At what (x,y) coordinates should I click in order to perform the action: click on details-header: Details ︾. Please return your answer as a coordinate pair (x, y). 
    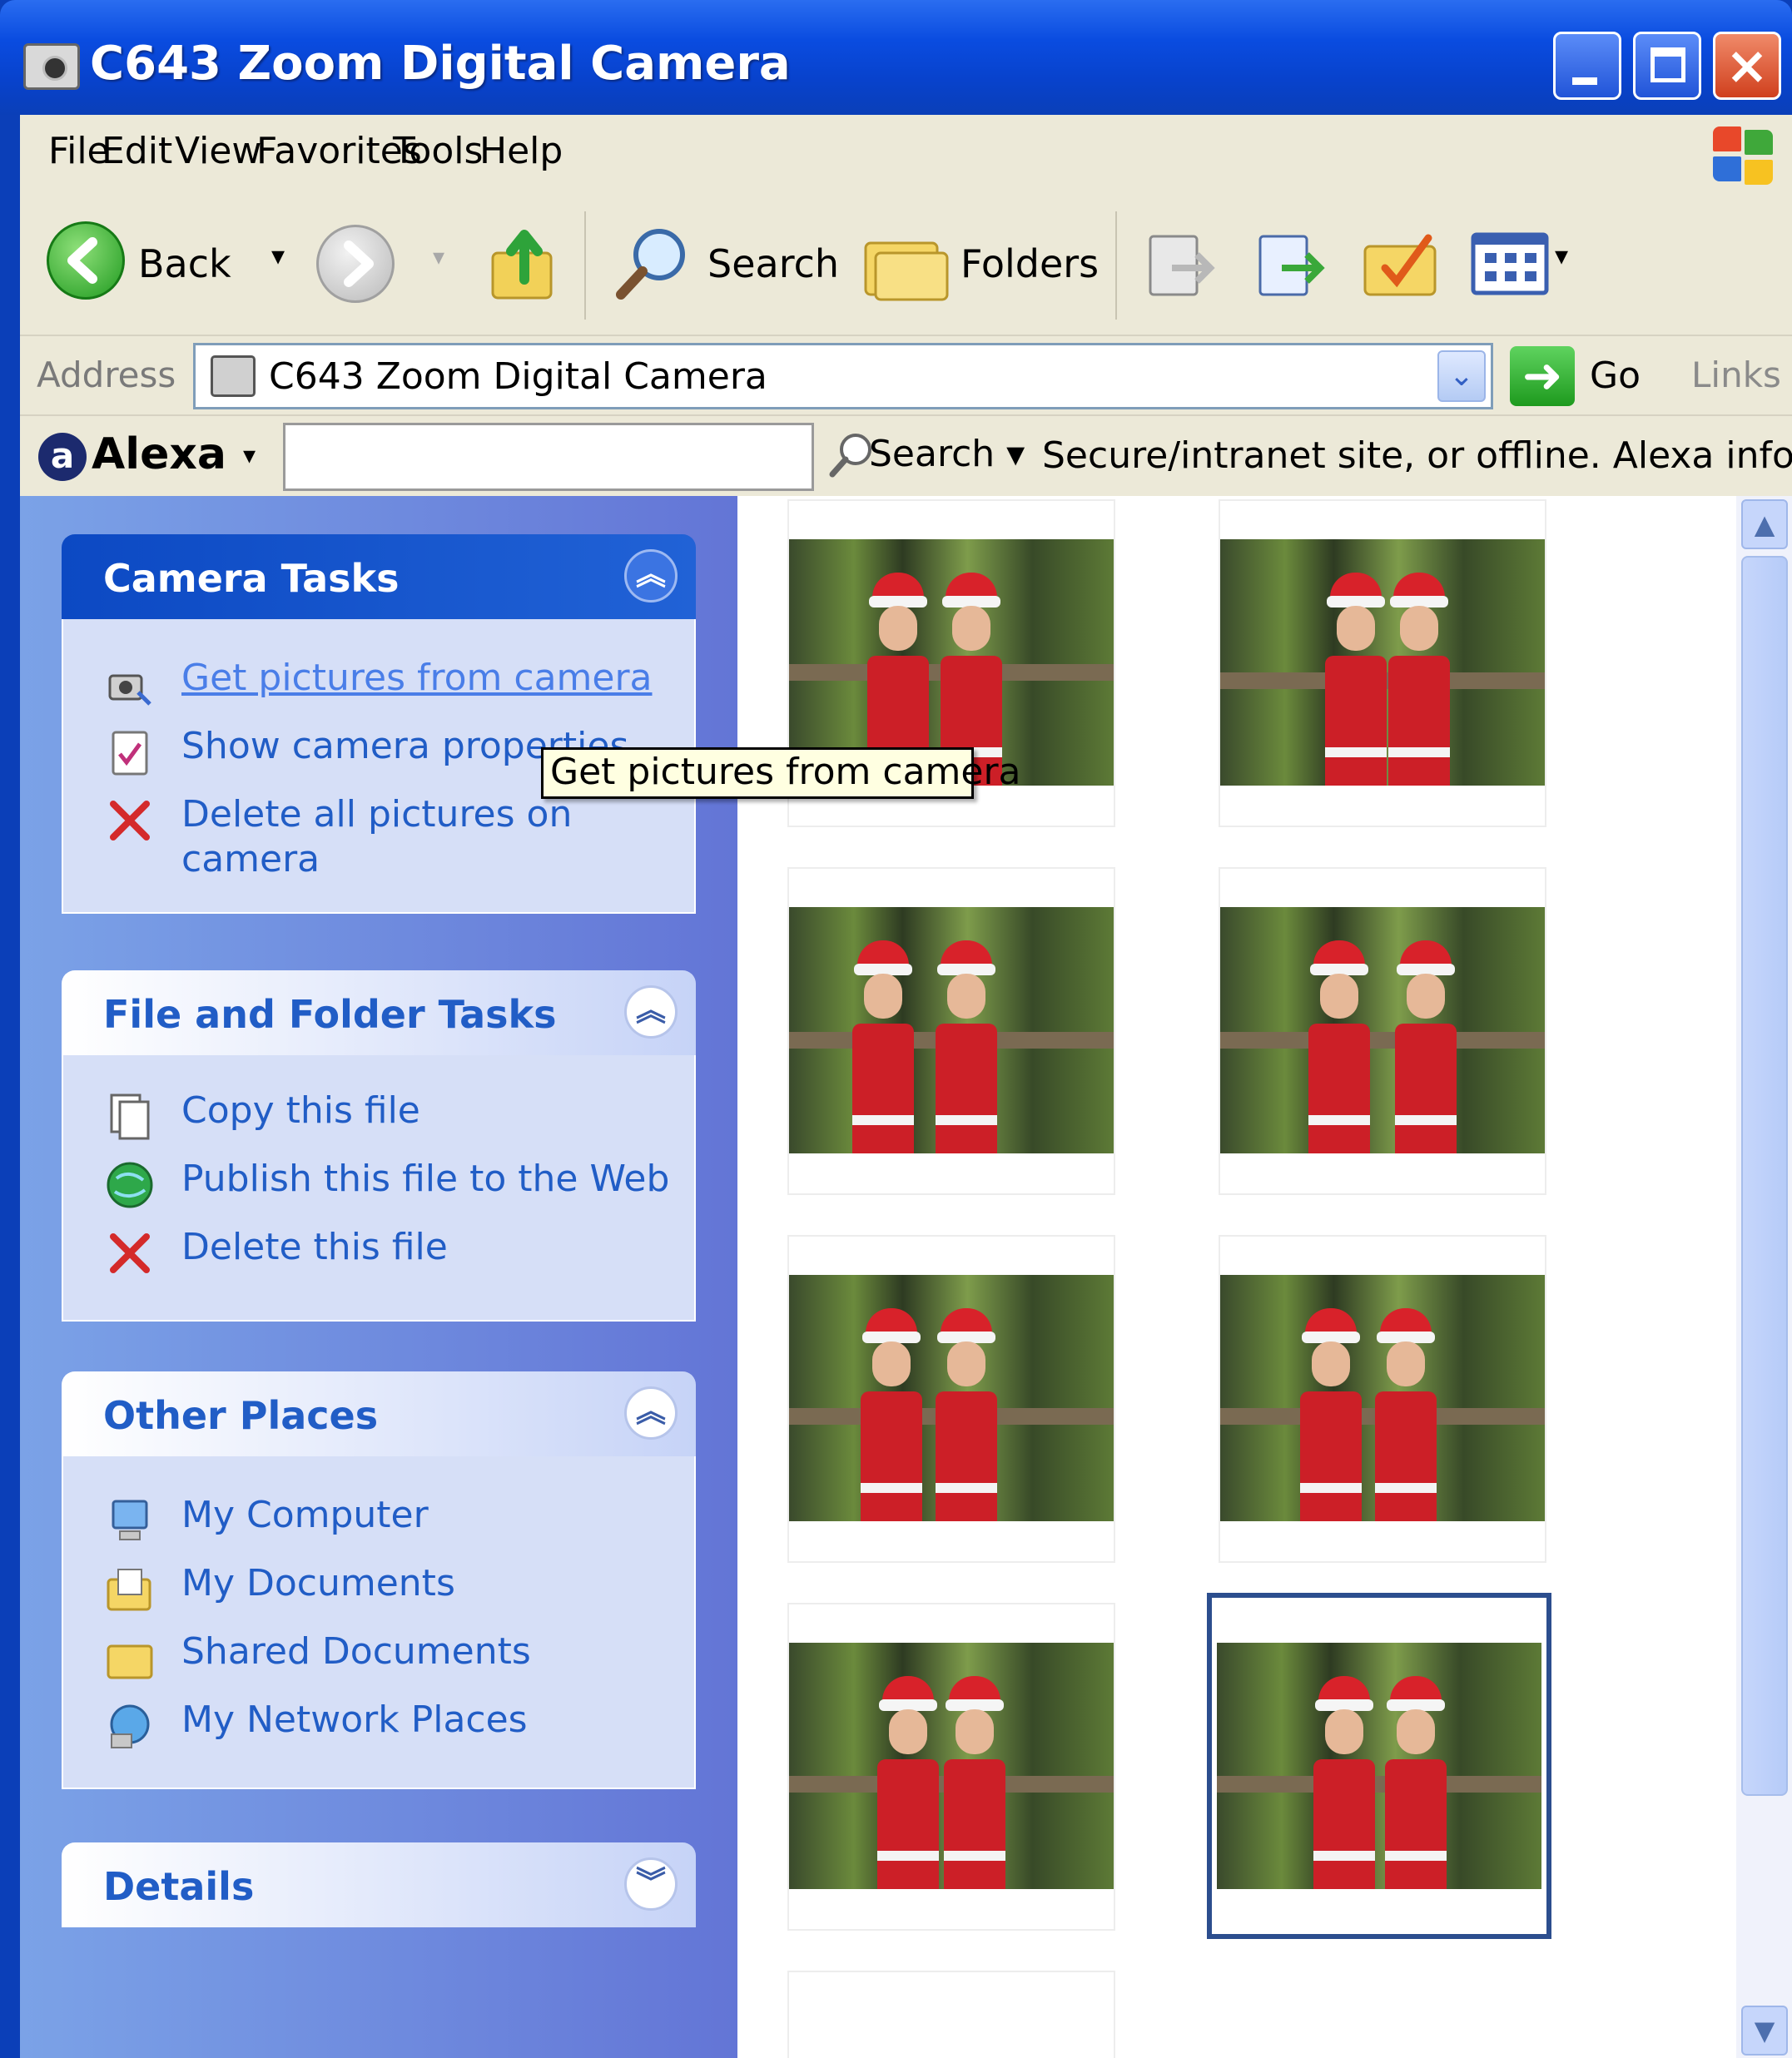
    Looking at the image, I should click on (379, 1884).